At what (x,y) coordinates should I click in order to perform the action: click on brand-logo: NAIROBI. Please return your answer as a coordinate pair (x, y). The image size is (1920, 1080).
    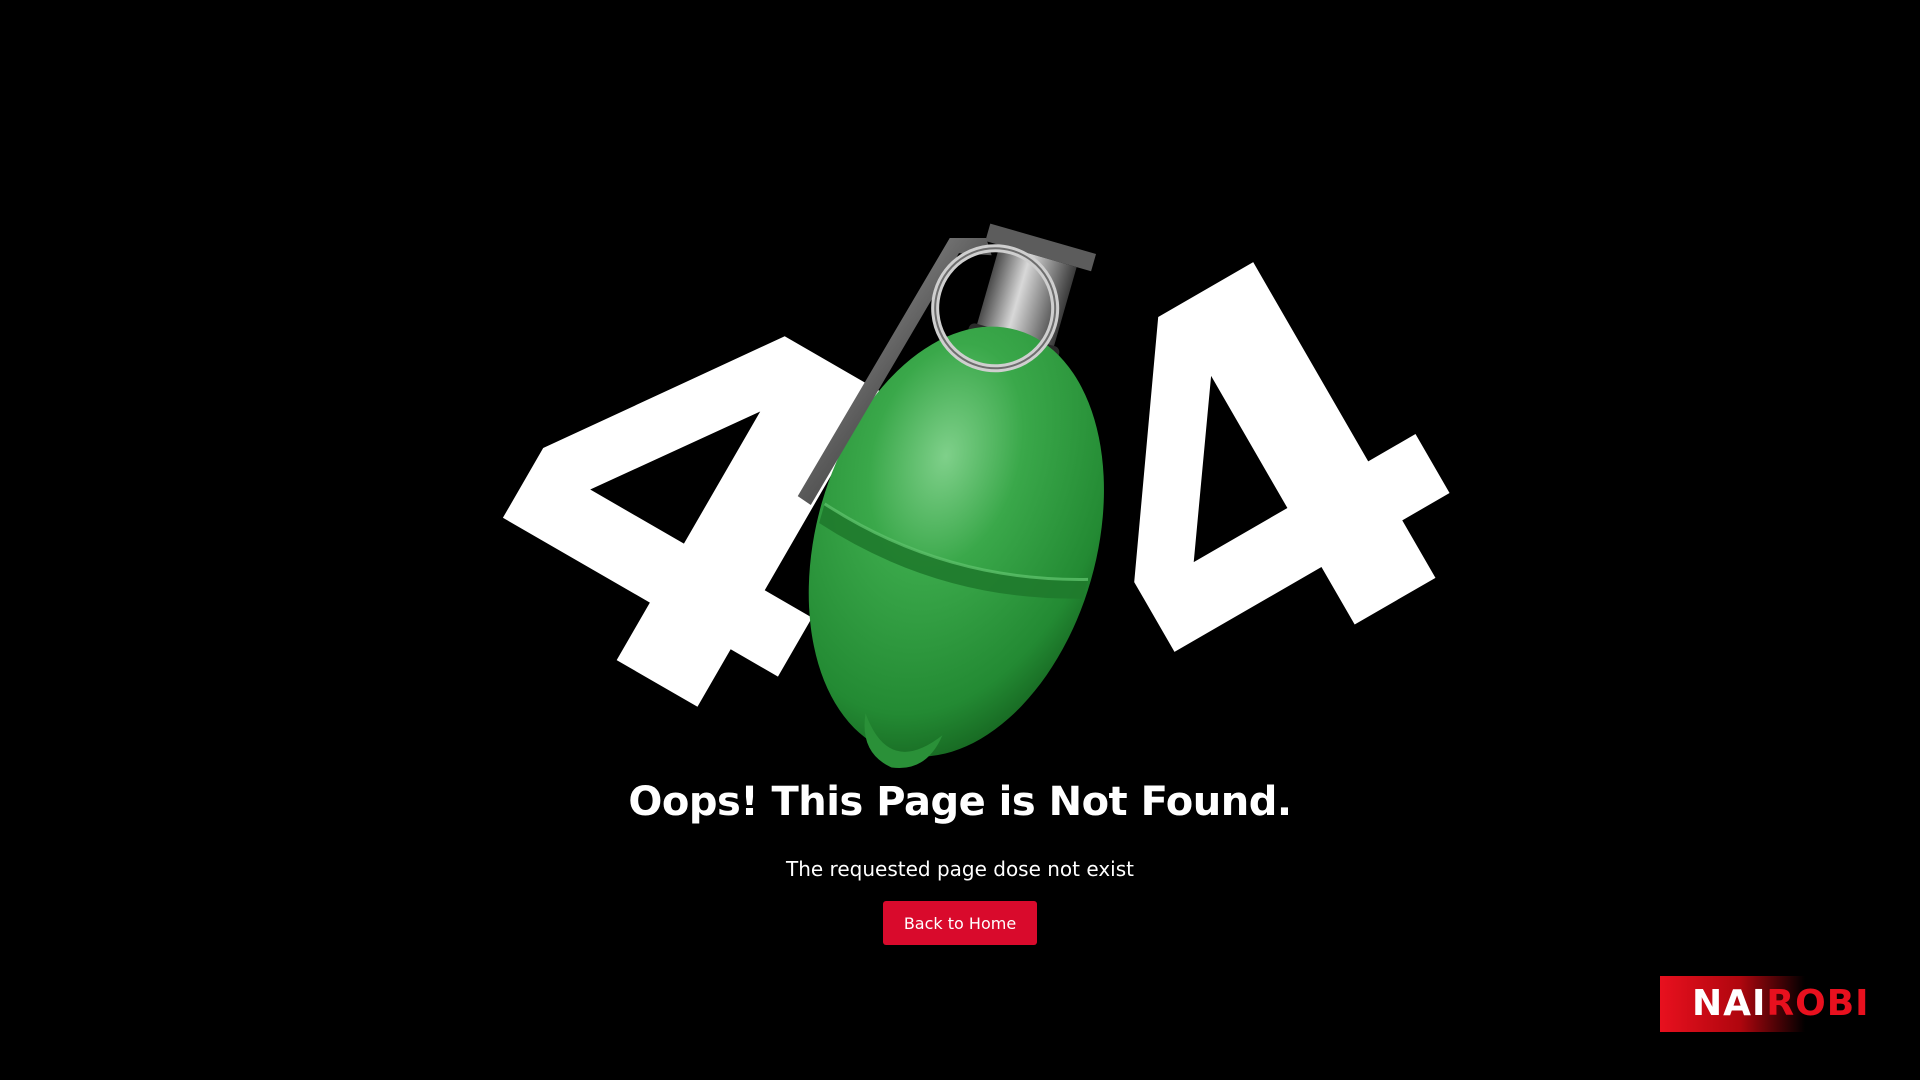
    Looking at the image, I should click on (1764, 1004).